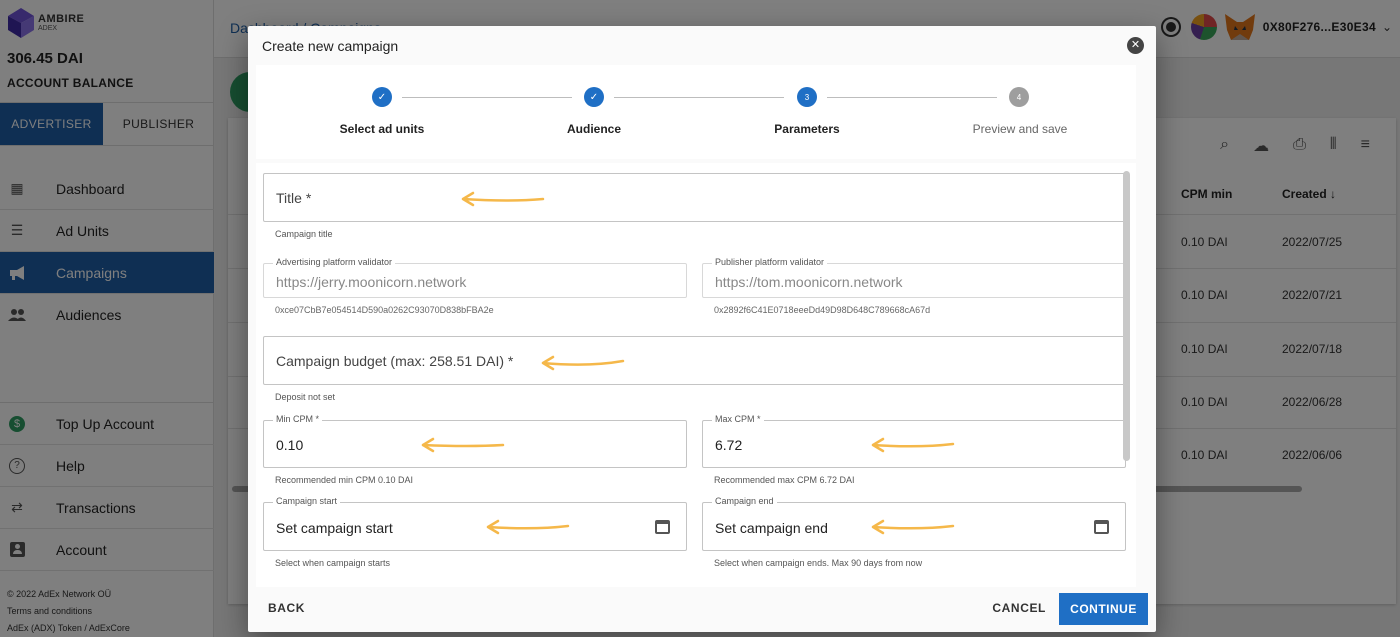 The width and height of the screenshot is (1400, 637). Describe the element at coordinates (770, 262) in the screenshot. I see `publisher-validator-label: Publisher platform validator` at that location.